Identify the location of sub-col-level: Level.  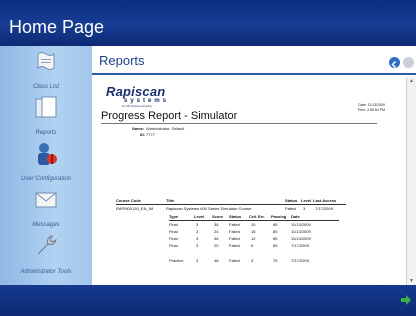
(199, 216).